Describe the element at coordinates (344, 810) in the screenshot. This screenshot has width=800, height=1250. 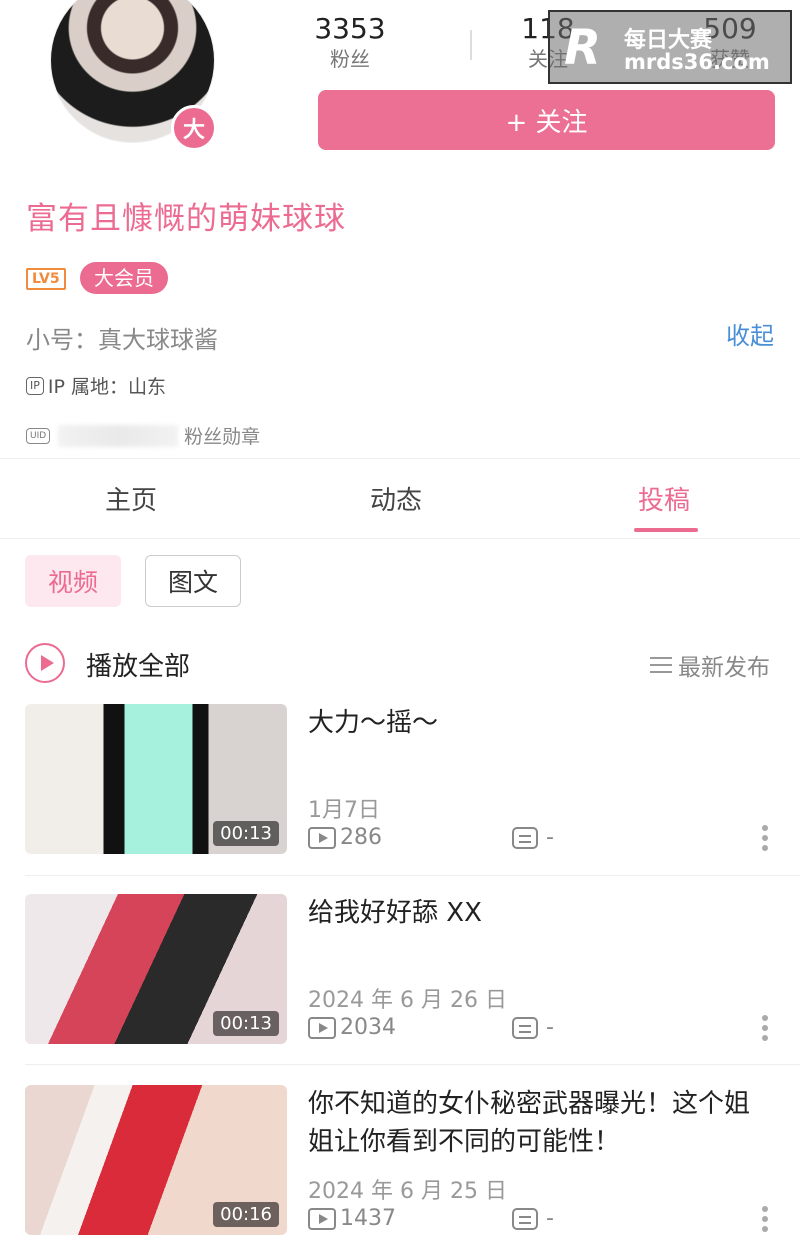
I see `video-date: 1月7日` at that location.